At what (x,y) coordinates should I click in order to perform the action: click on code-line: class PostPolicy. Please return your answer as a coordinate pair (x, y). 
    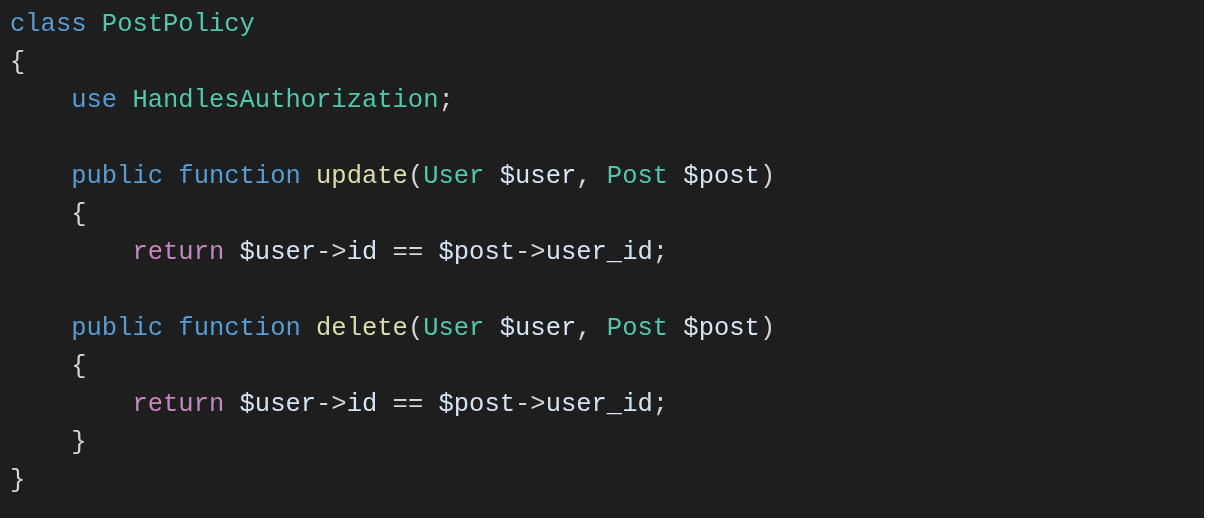
    Looking at the image, I should click on (132, 25).